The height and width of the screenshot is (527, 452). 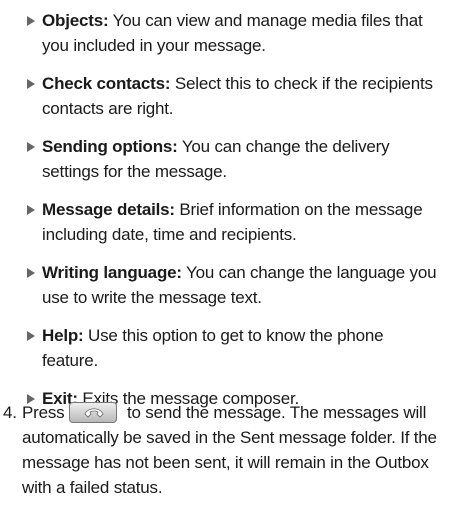 What do you see at coordinates (108, 209) in the screenshot?
I see `option-term: Message details:` at bounding box center [108, 209].